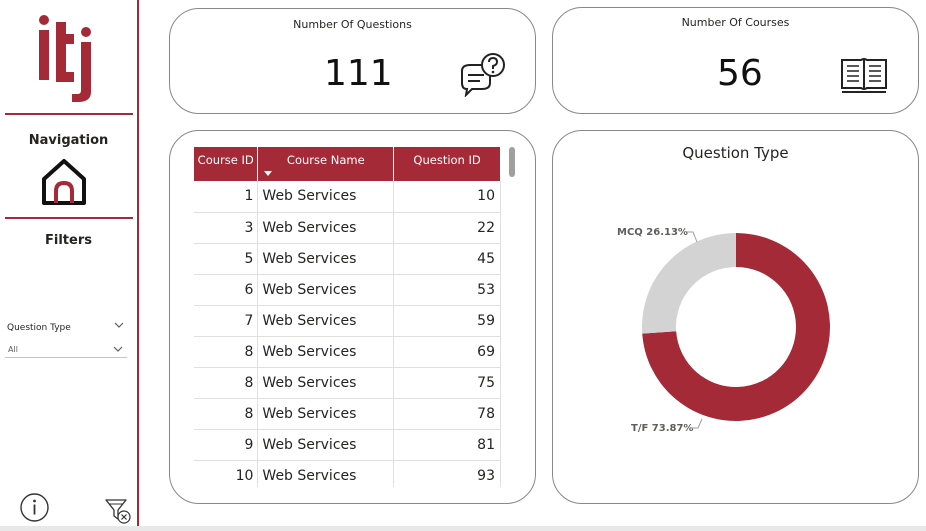 Image resolution: width=926 pixels, height=531 pixels. What do you see at coordinates (13, 349) in the screenshot?
I see `dropdown-value: All` at bounding box center [13, 349].